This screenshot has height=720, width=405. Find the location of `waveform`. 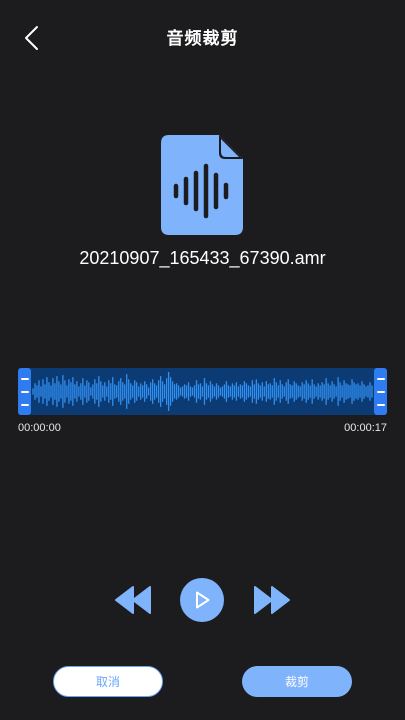

waveform is located at coordinates (202, 391).